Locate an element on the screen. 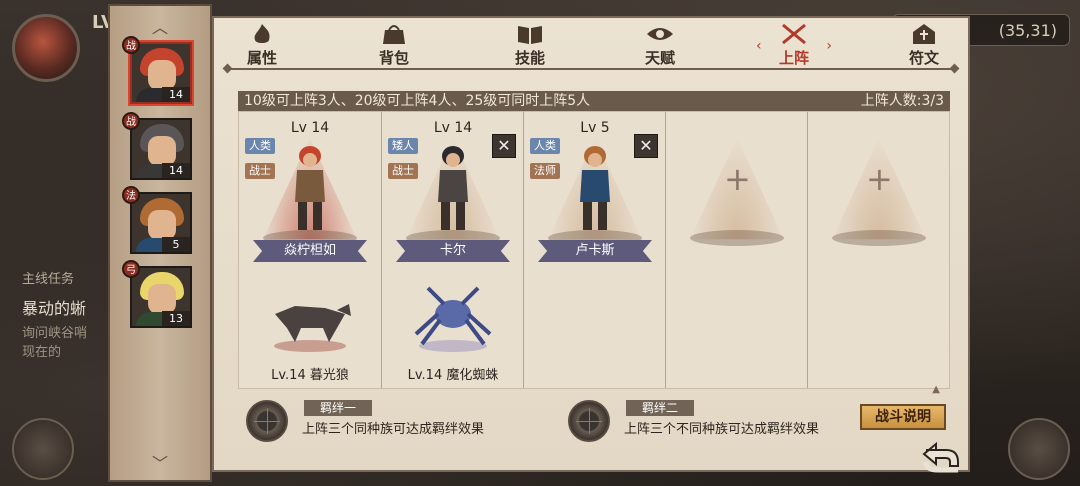 The image size is (1080, 486). tab-label: 属性 is located at coordinates (261, 58).